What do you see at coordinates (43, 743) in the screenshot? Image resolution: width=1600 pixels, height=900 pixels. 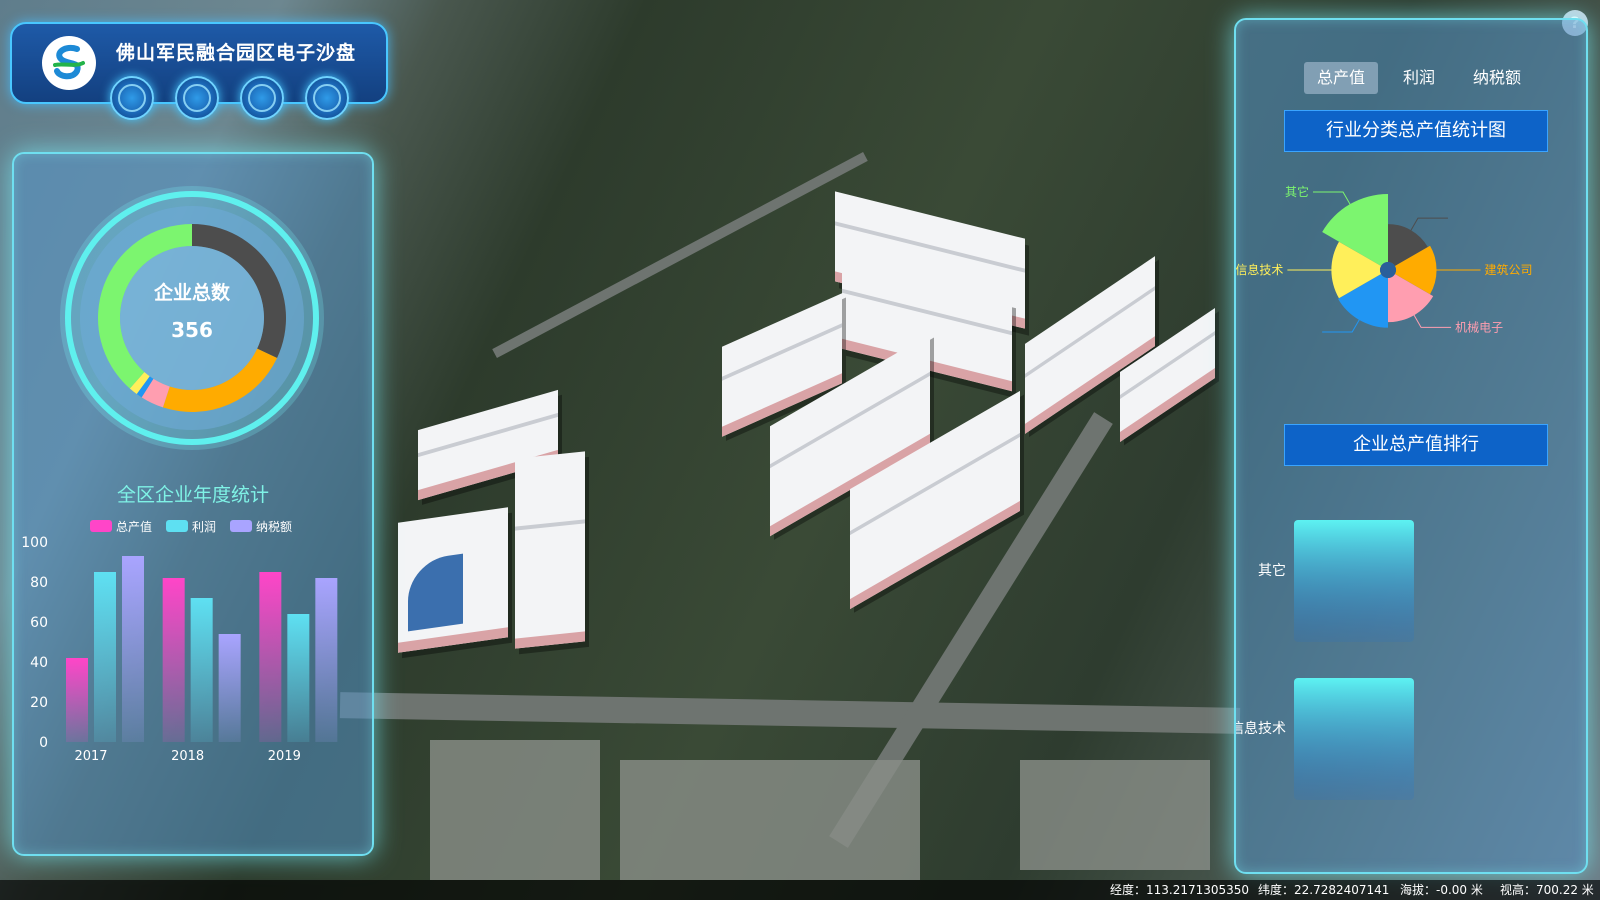 I see `y-tick-label: 0` at bounding box center [43, 743].